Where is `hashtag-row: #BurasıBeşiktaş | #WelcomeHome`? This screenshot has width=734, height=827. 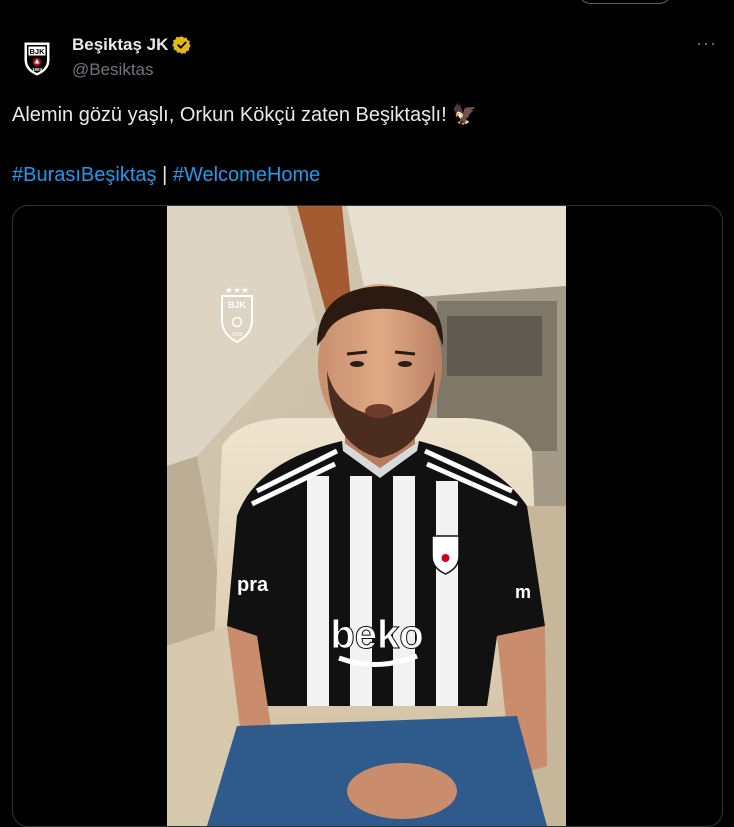
hashtag-row: #BurasıBeşiktaş | #WelcomeHome is located at coordinates (166, 175).